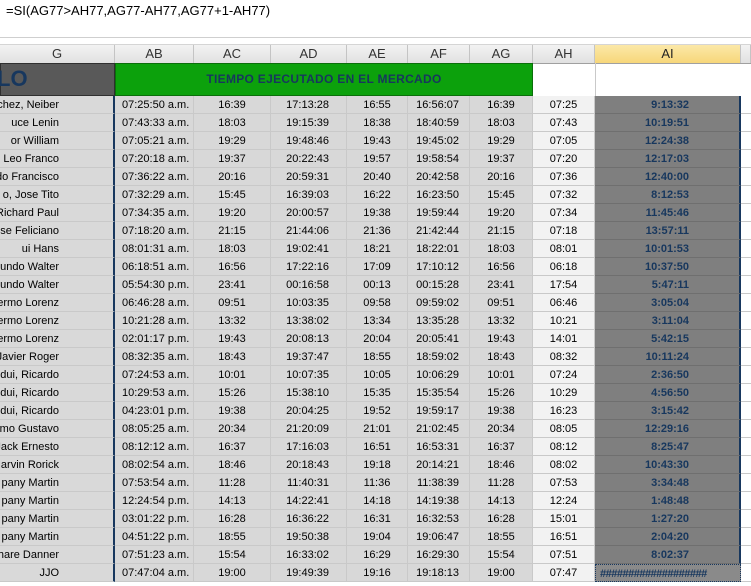  I want to click on column-header-ai: AI, so click(668, 54).